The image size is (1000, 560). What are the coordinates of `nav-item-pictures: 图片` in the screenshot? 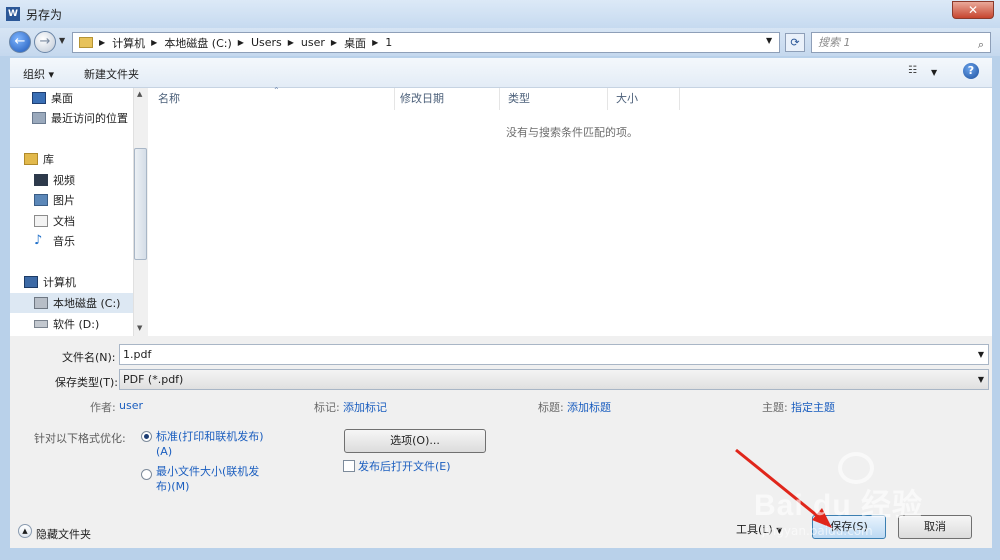 It's located at (91, 200).